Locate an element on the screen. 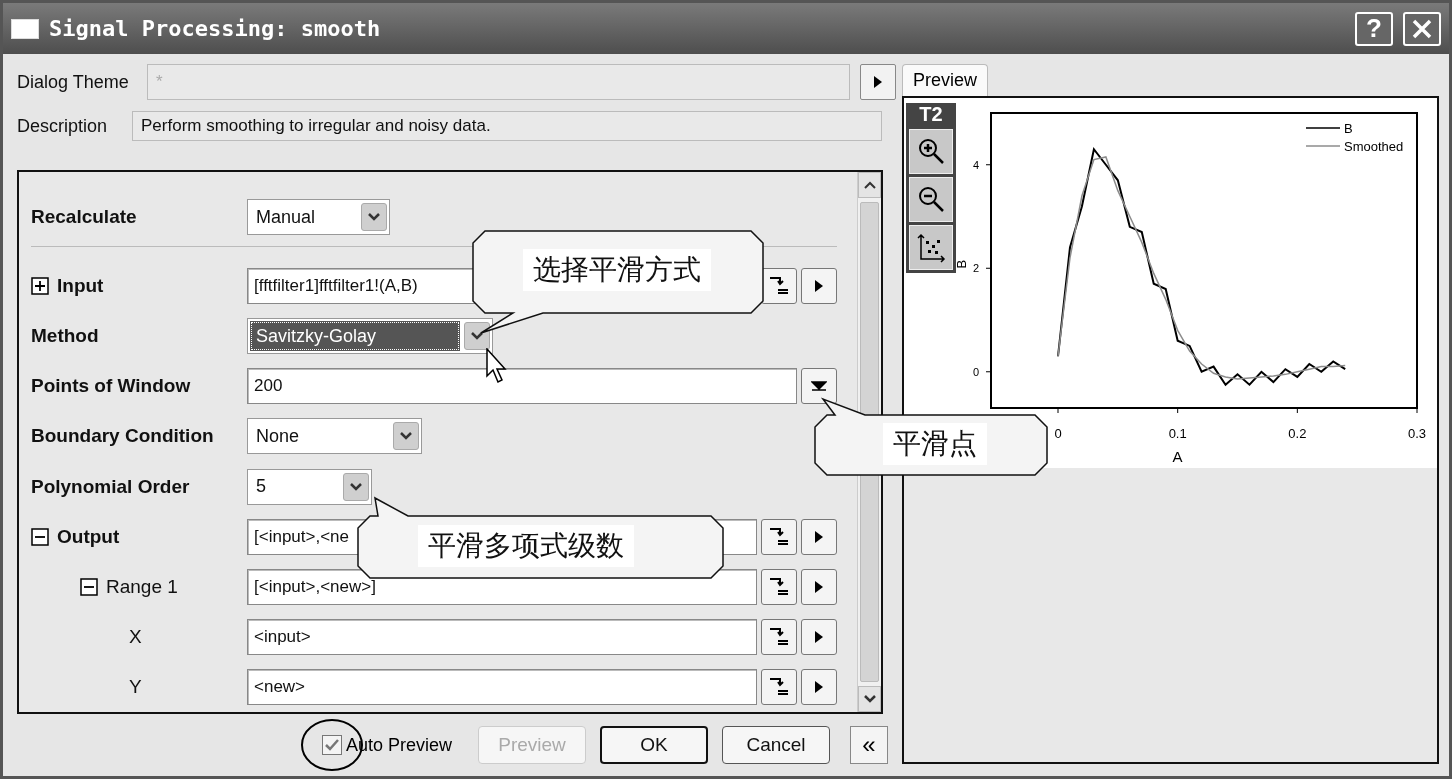 The width and height of the screenshot is (1452, 779). field-label: Recalculate is located at coordinates (84, 217).